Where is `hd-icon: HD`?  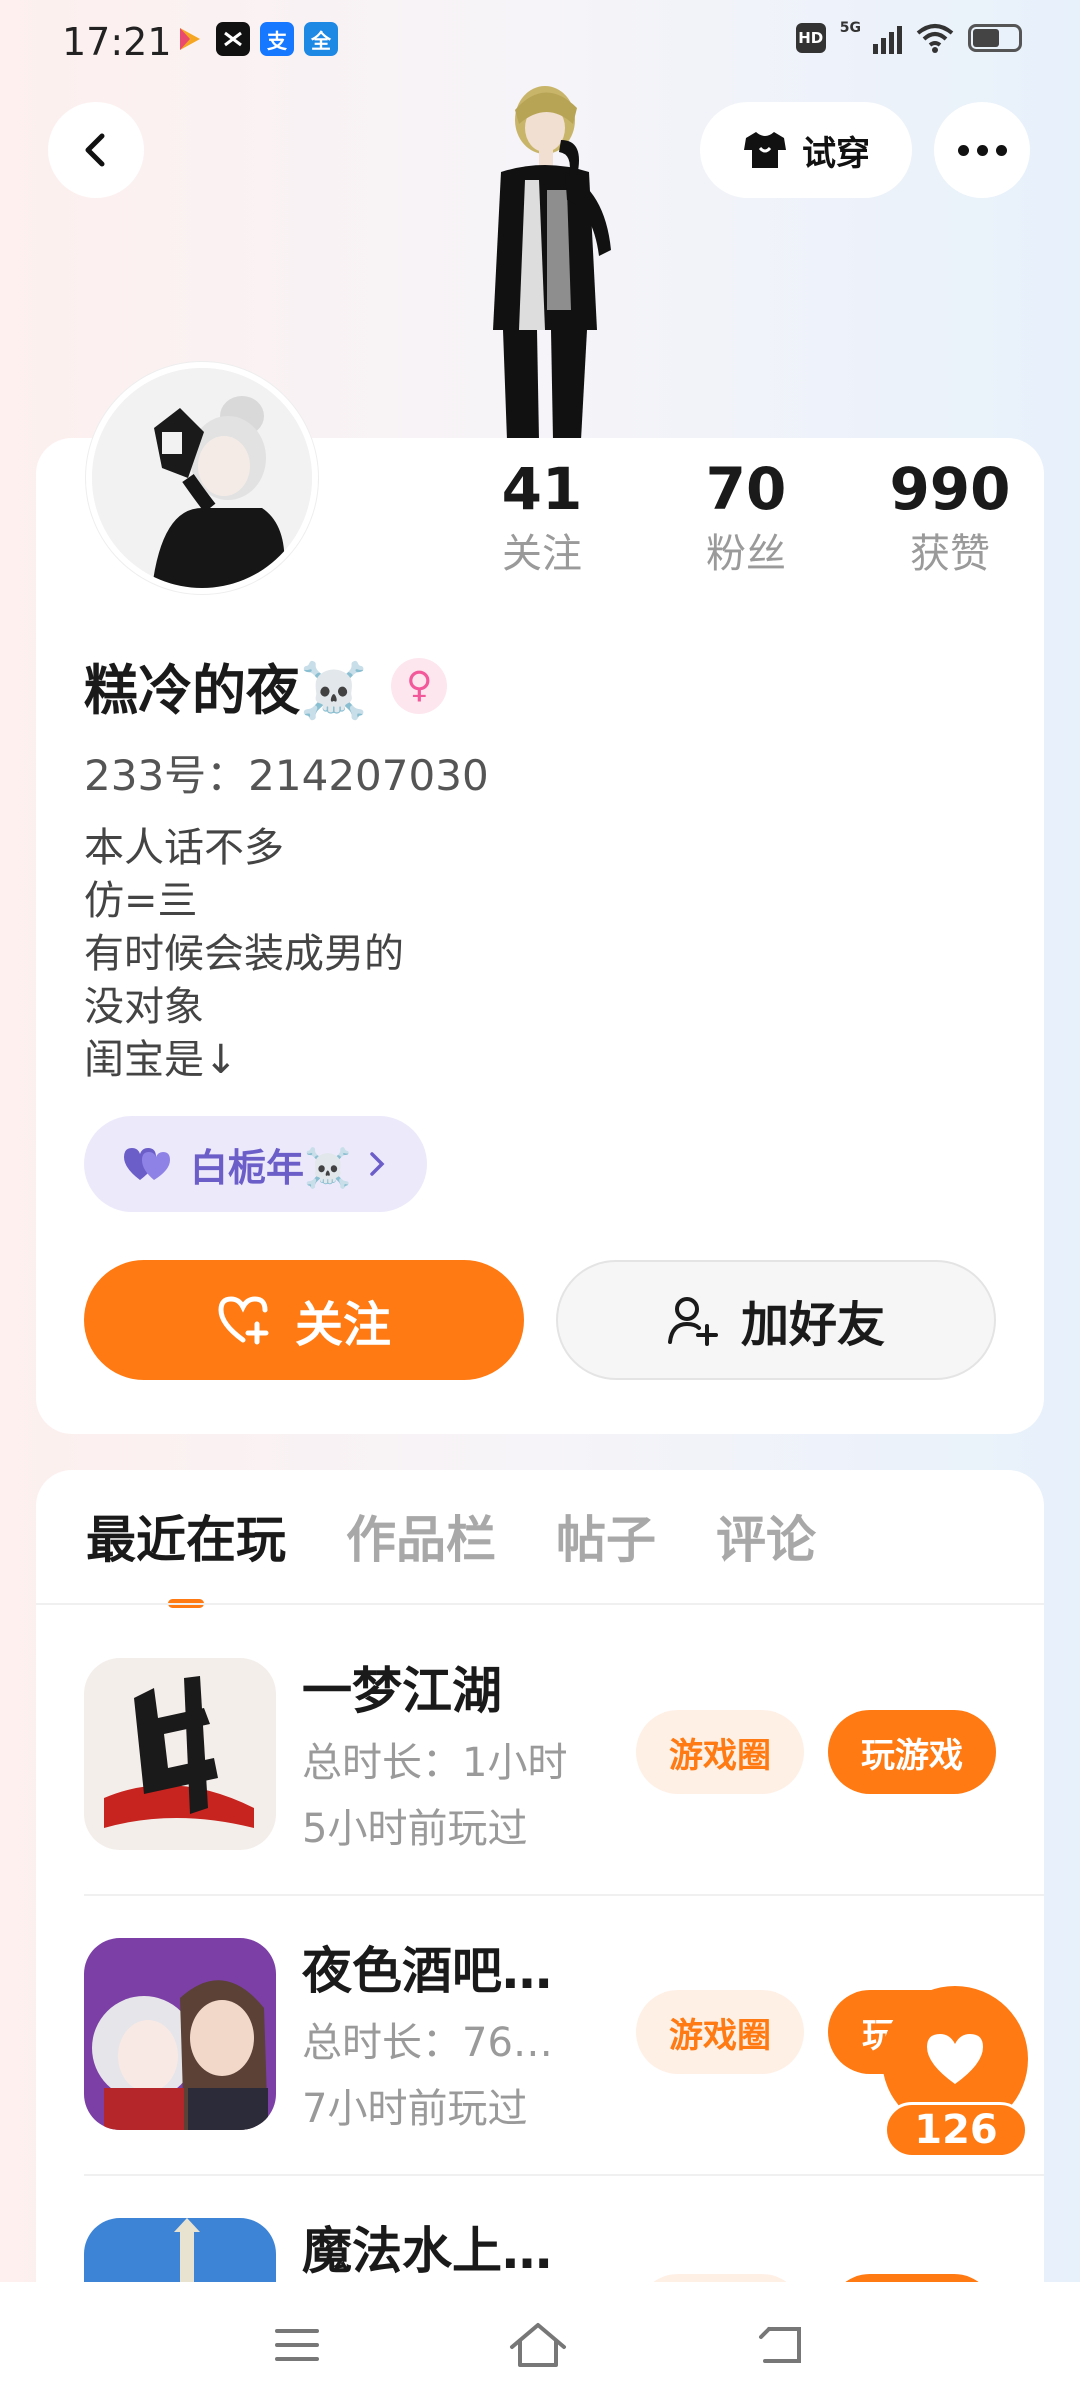 hd-icon: HD is located at coordinates (810, 38).